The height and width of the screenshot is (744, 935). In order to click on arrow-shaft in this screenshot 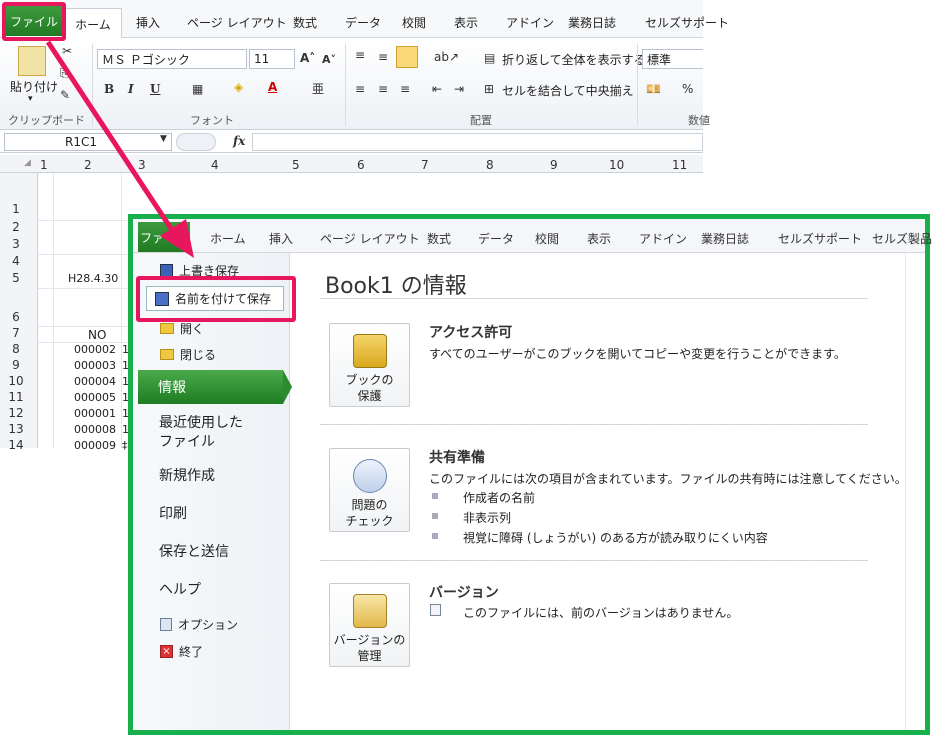, I will do `click(110, 136)`.